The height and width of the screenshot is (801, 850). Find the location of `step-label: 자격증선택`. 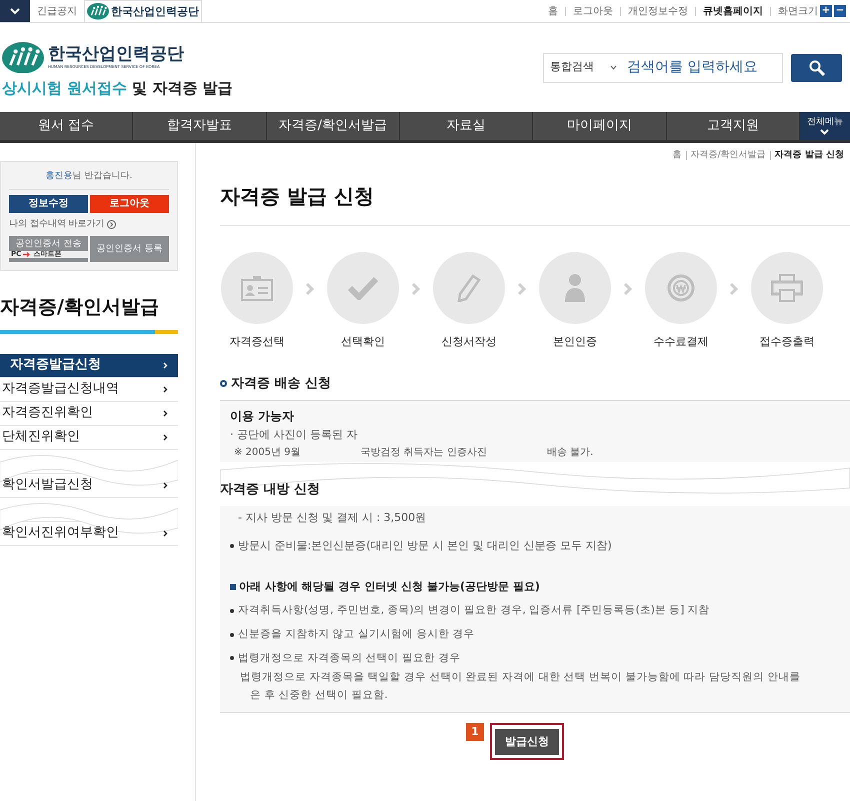

step-label: 자격증선택 is located at coordinates (257, 342).